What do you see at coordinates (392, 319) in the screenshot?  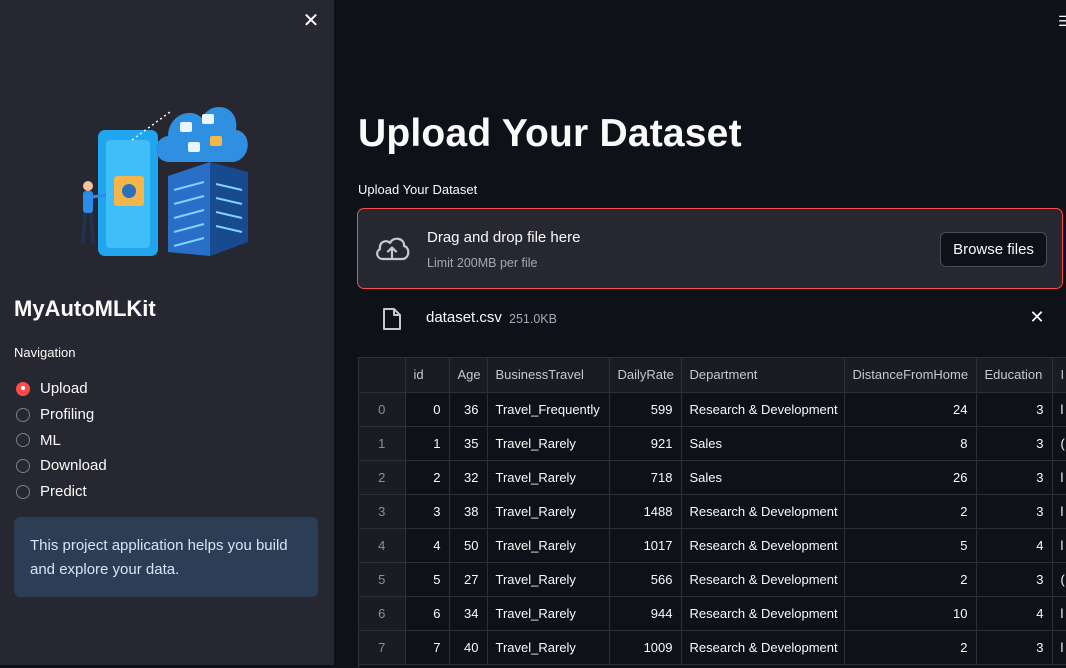 I see `file-icon` at bounding box center [392, 319].